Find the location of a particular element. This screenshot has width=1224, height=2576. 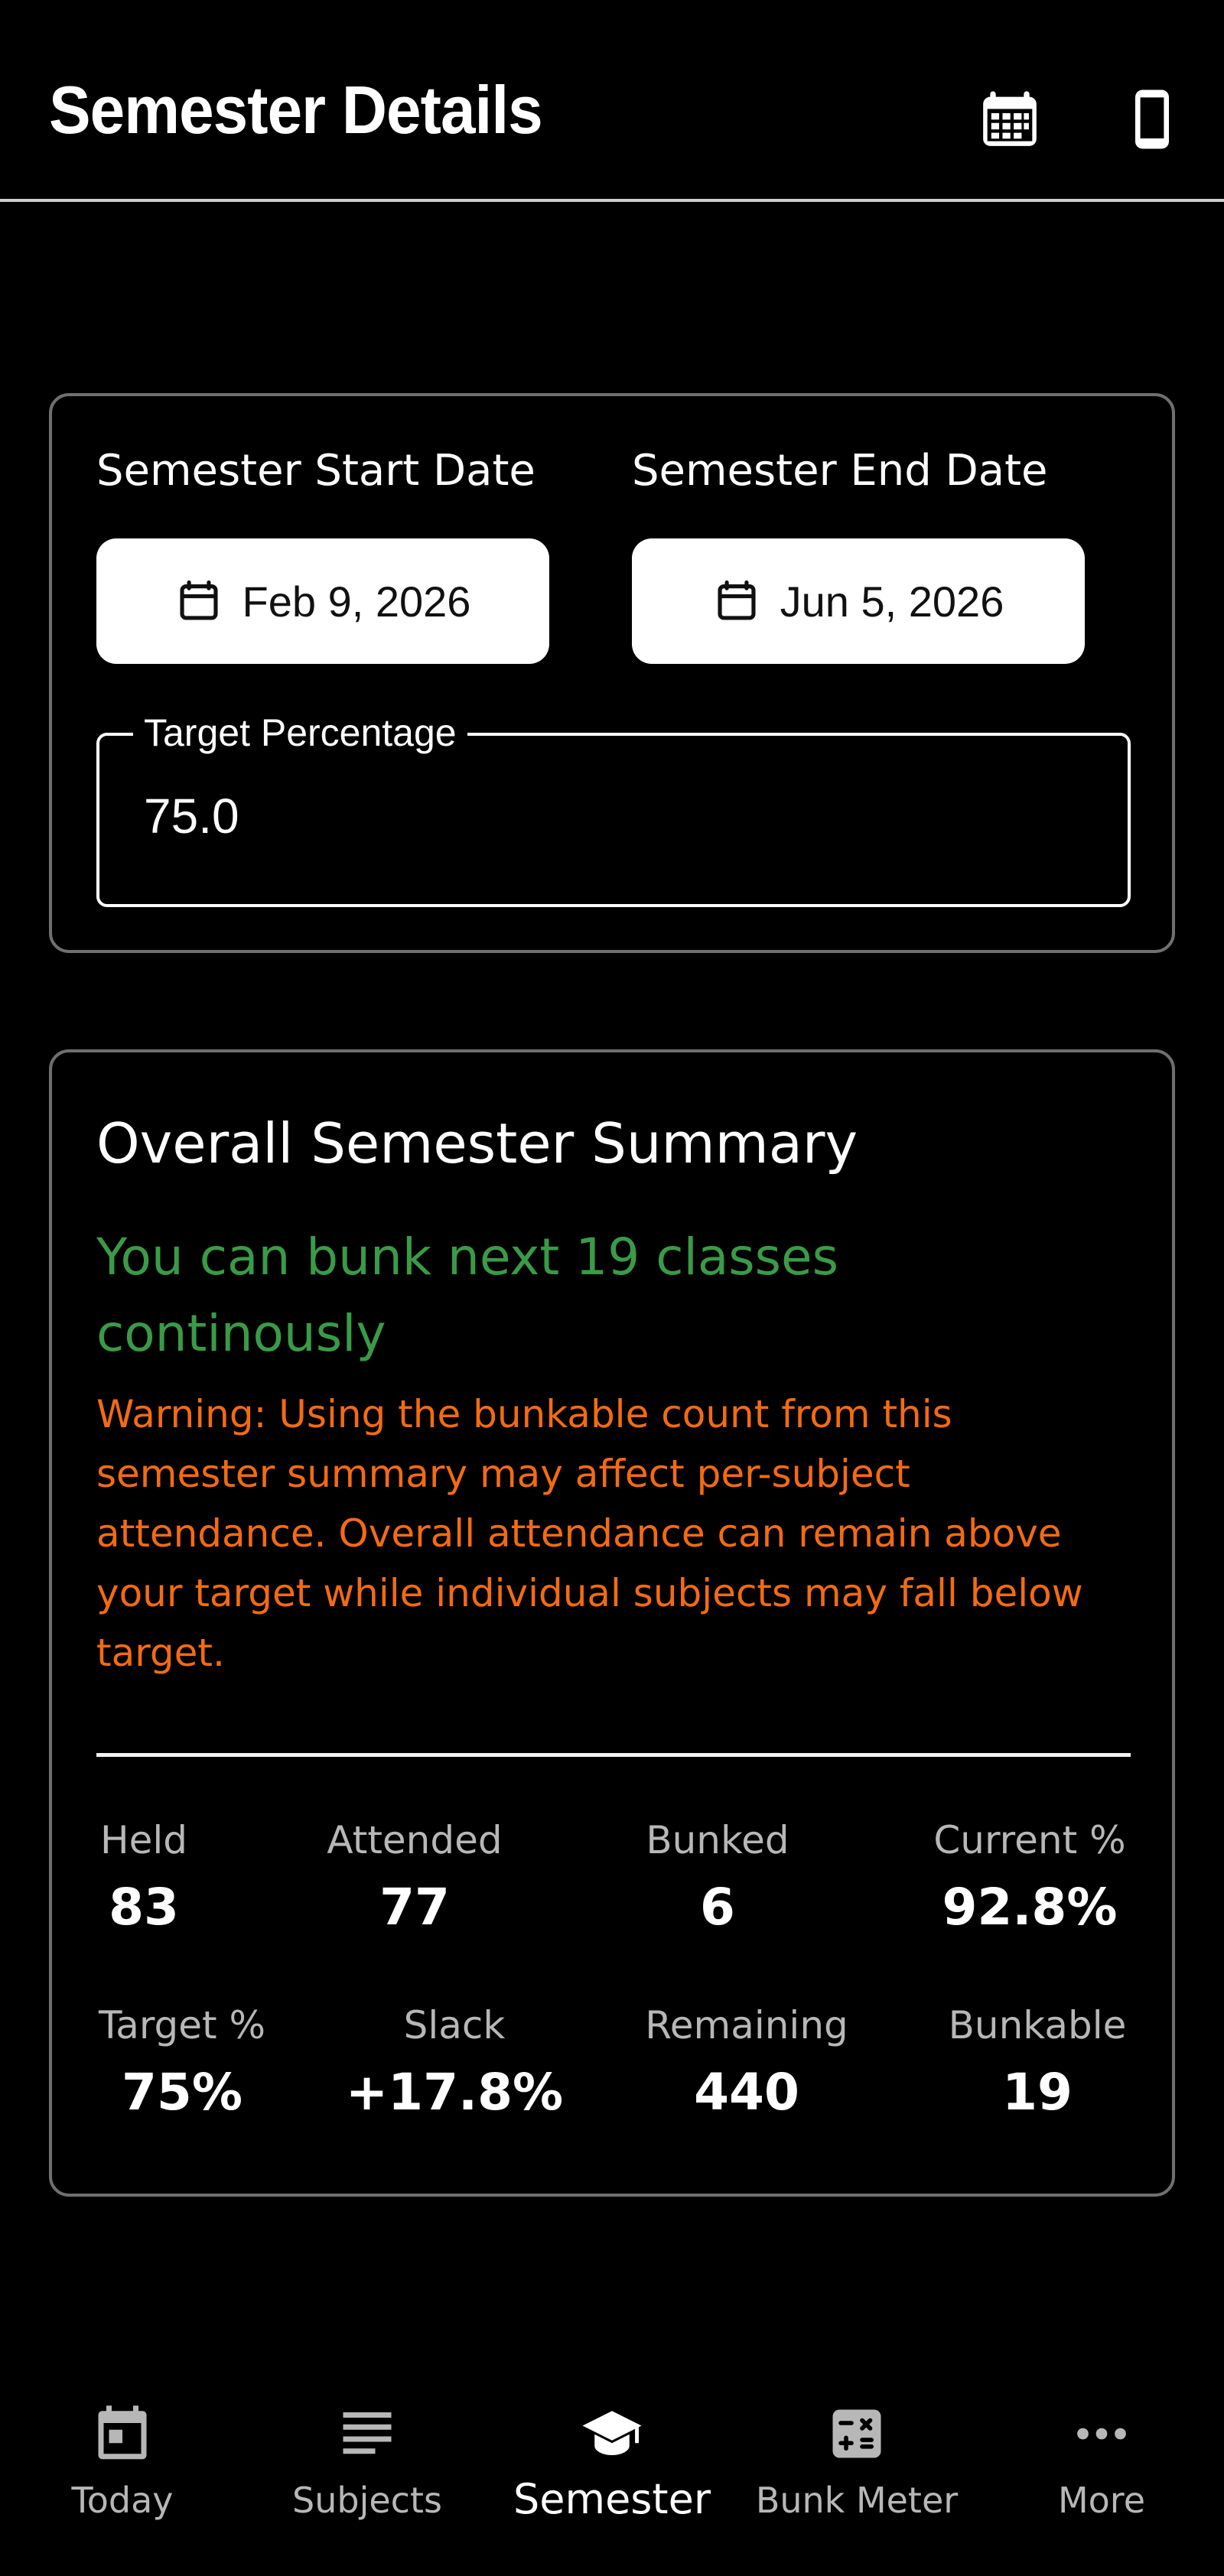

start-date-value: Feb 9, 2026 is located at coordinates (356, 601).